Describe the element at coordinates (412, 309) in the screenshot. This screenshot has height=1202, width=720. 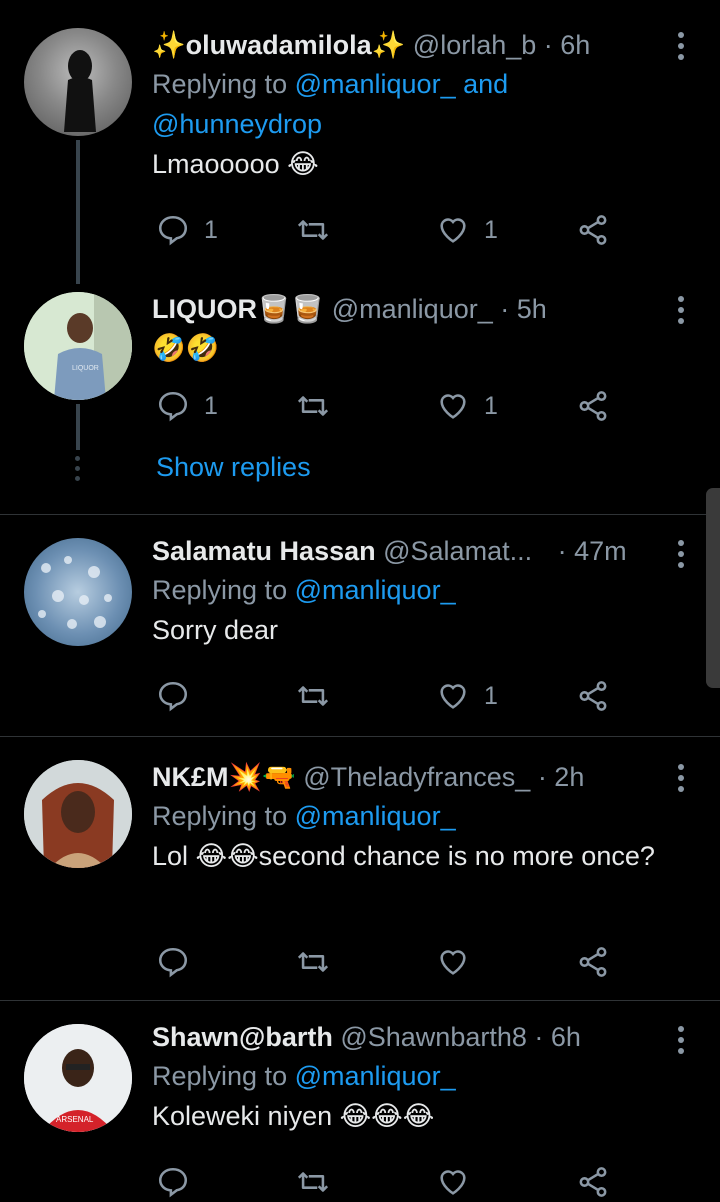
I see `user-handle: @manliquor_` at that location.